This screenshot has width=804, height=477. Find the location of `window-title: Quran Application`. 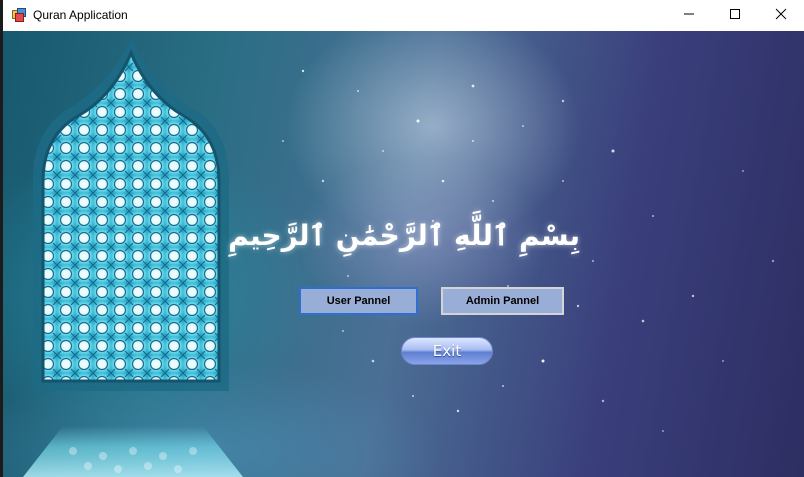

window-title: Quran Application is located at coordinates (80, 15).